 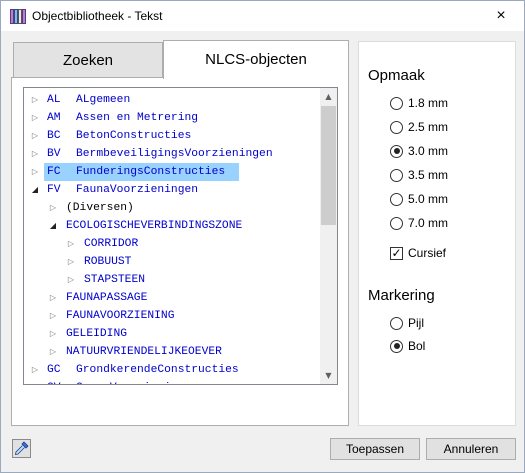 What do you see at coordinates (428, 223) in the screenshot?
I see `size-label: 7.0 mm` at bounding box center [428, 223].